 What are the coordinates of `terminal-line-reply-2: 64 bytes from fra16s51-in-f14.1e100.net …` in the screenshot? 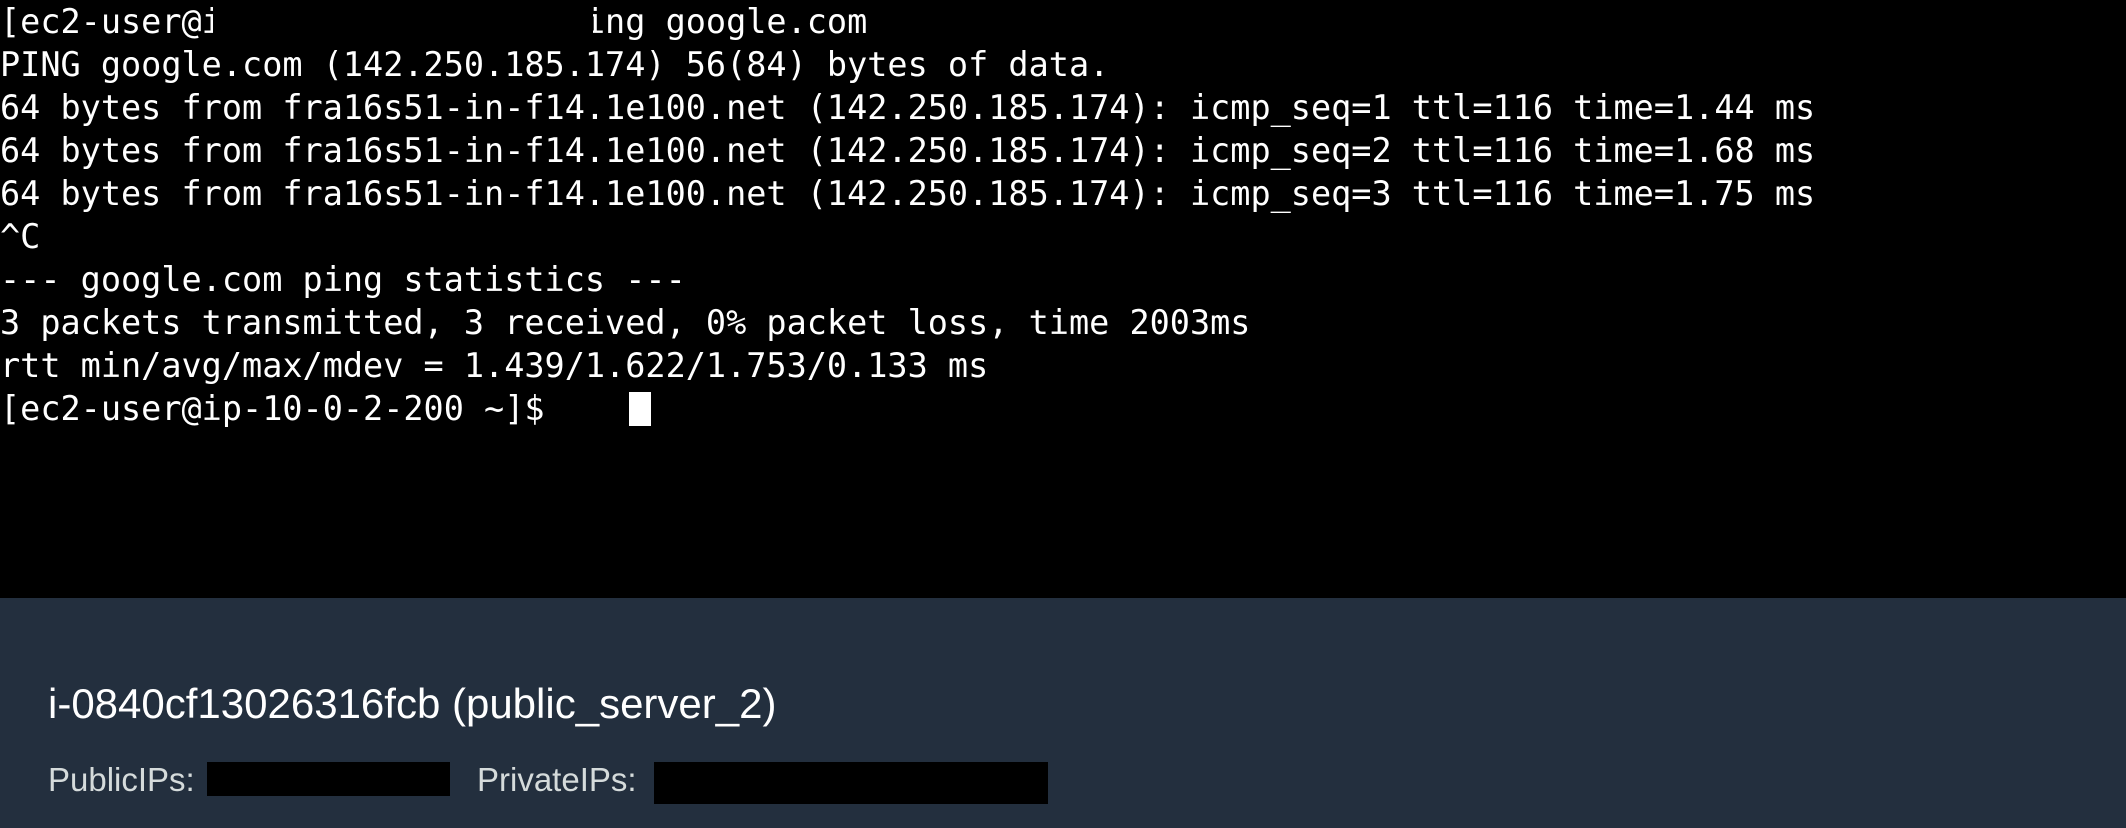 It's located at (908, 150).